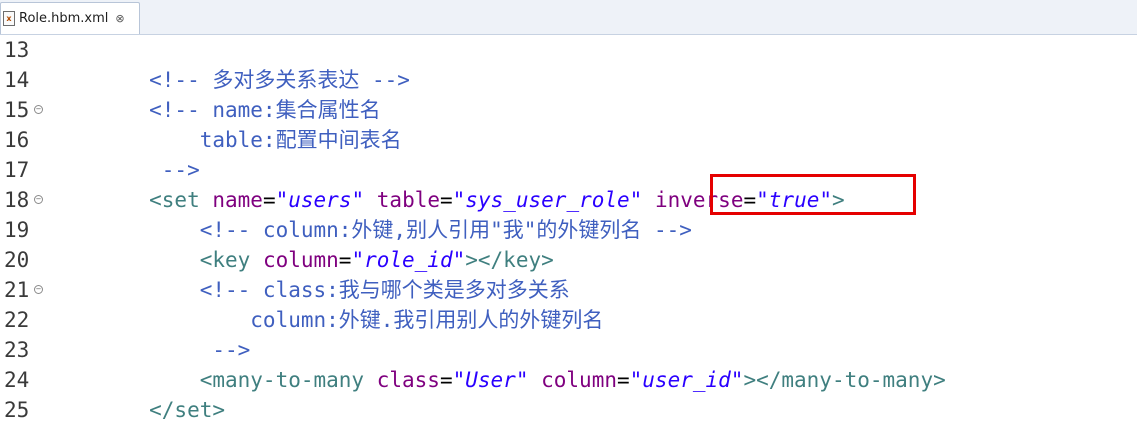  Describe the element at coordinates (408, 200) in the screenshot. I see `code-token: table` at that location.